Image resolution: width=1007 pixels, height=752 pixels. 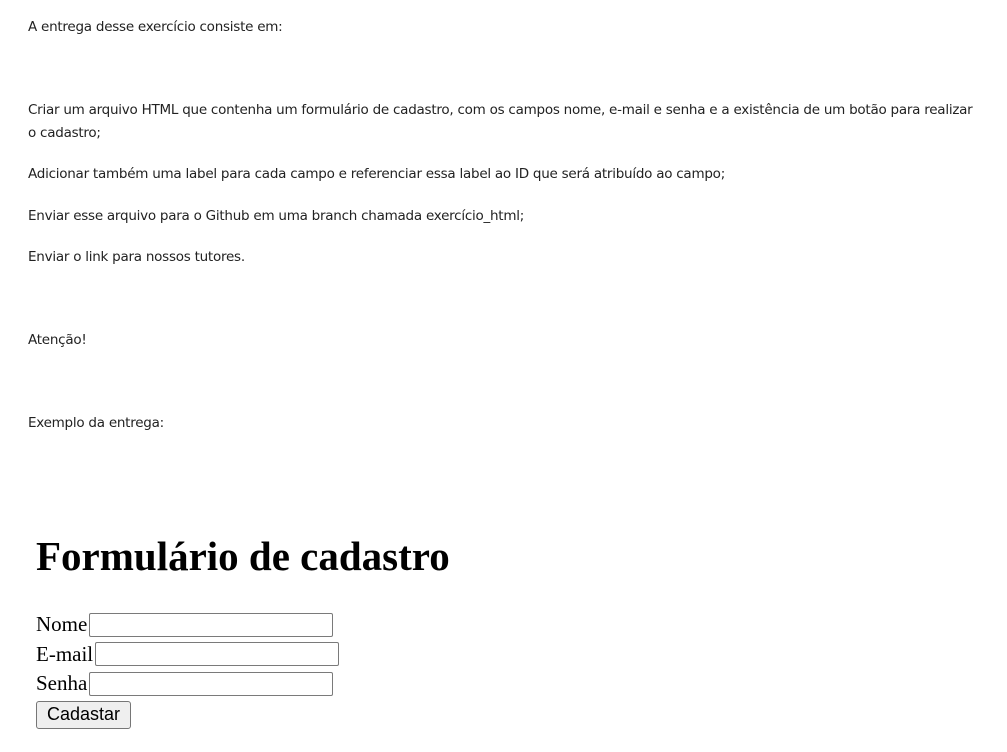 I want to click on password-label: Senha, so click(x=62, y=683).